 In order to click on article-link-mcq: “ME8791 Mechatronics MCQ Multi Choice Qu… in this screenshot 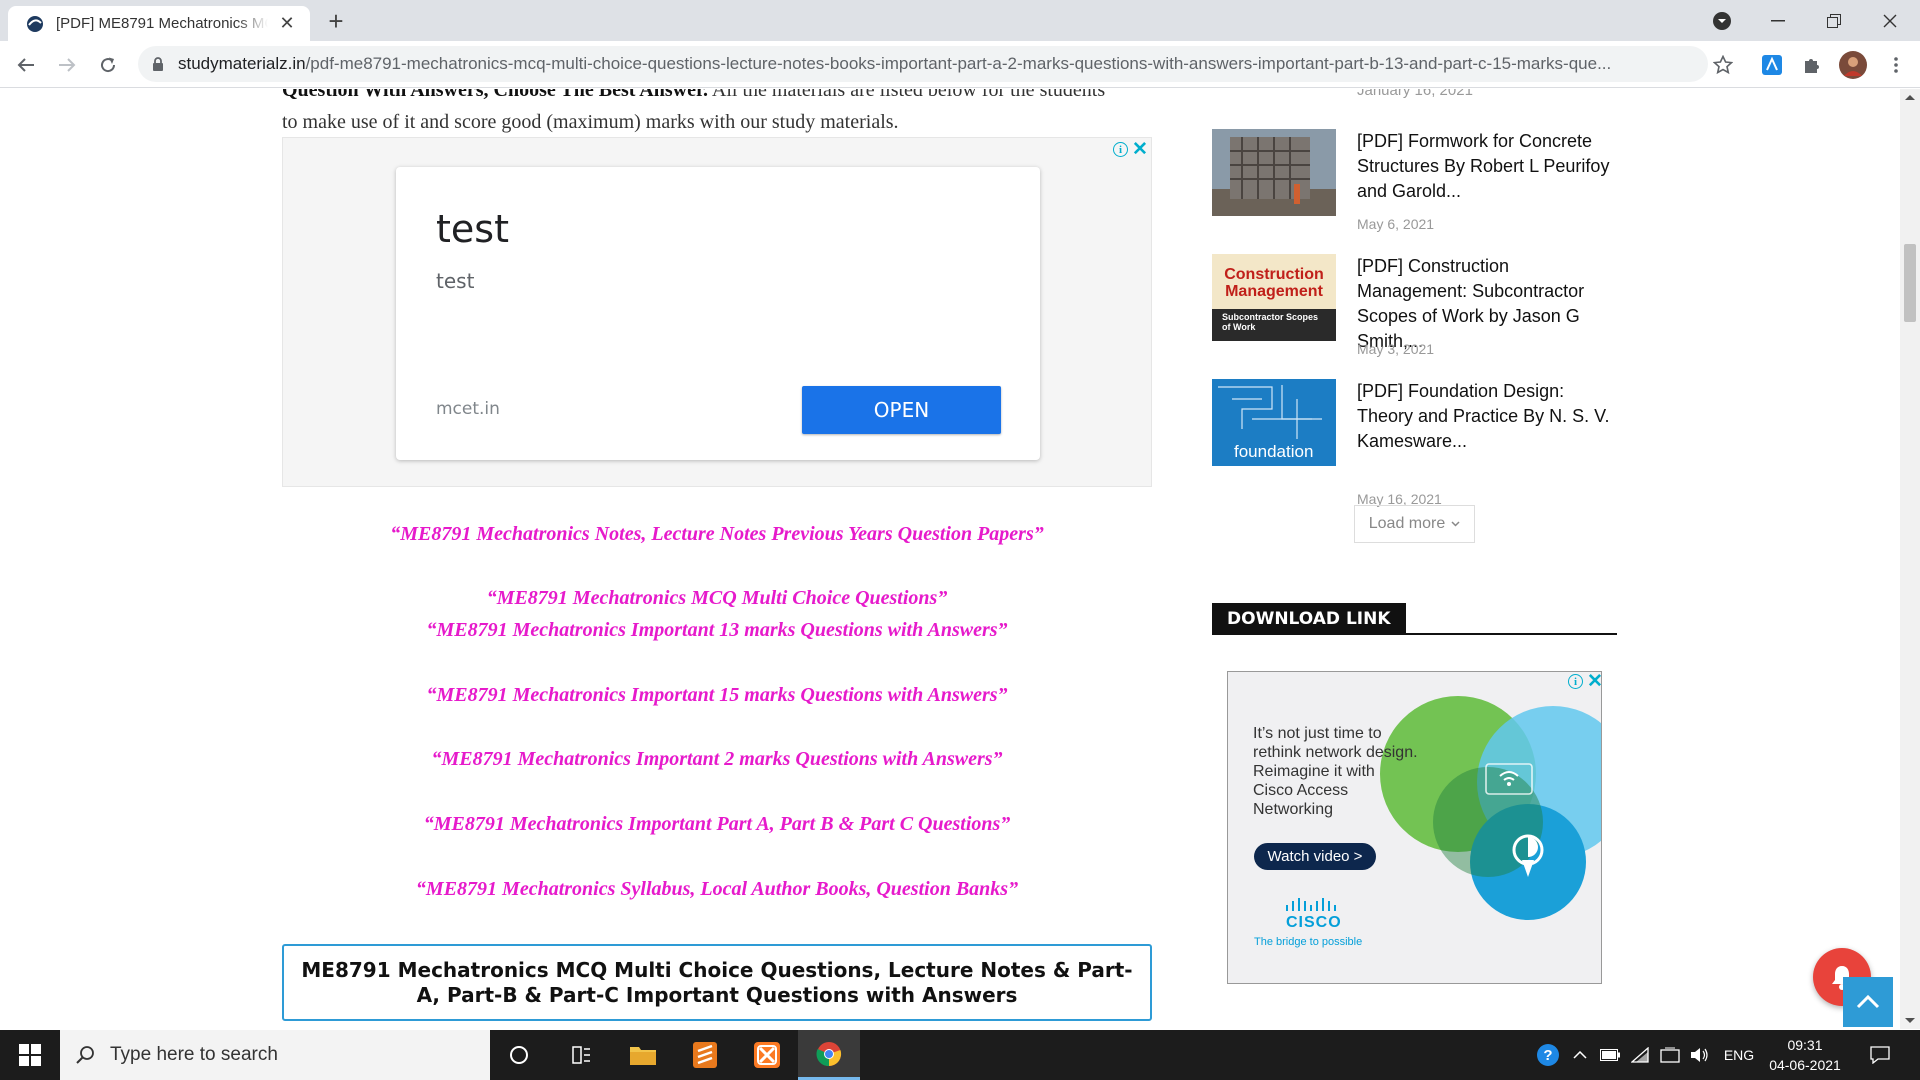, I will do `click(717, 598)`.